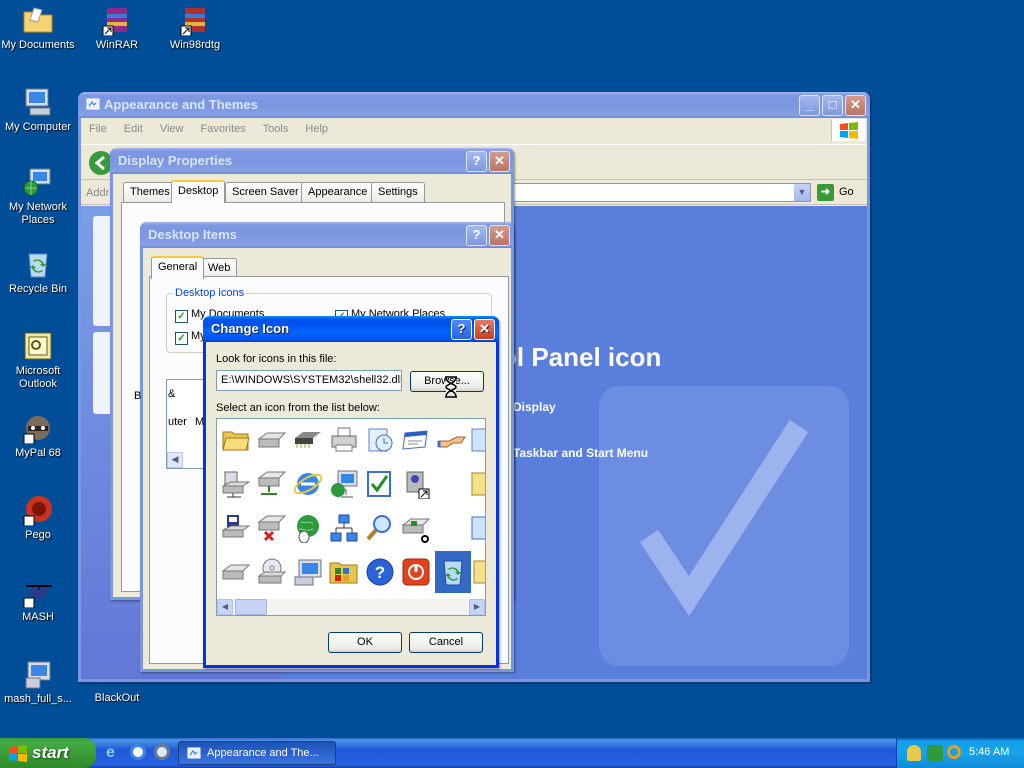  What do you see at coordinates (93, 104) in the screenshot?
I see `control-panel-icon` at bounding box center [93, 104].